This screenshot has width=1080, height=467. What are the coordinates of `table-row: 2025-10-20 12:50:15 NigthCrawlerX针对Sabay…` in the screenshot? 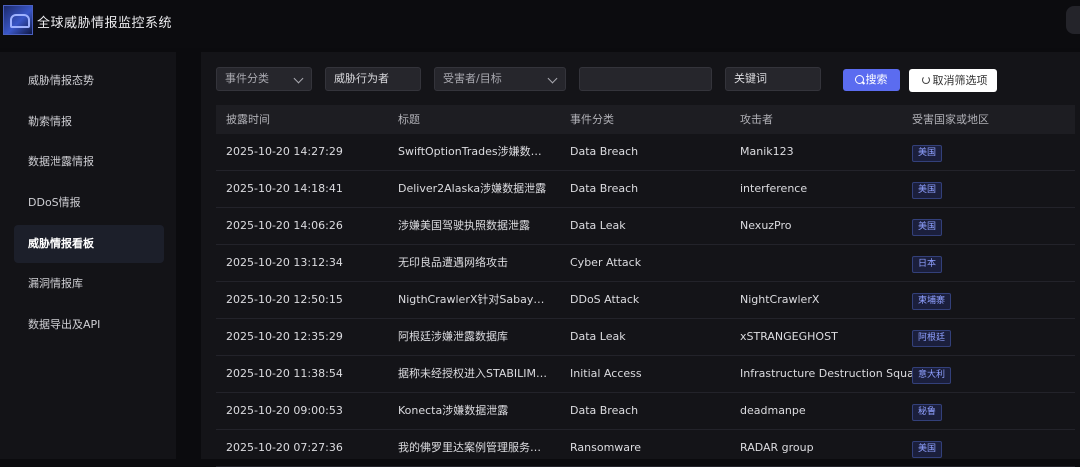 It's located at (645, 300).